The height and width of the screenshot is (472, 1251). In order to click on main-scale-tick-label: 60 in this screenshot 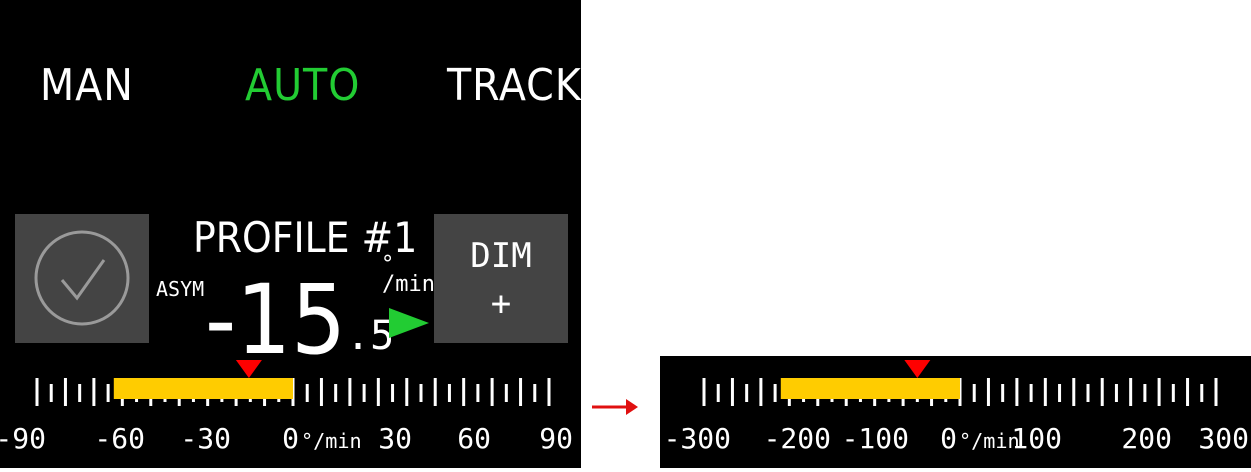, I will do `click(474, 438)`.